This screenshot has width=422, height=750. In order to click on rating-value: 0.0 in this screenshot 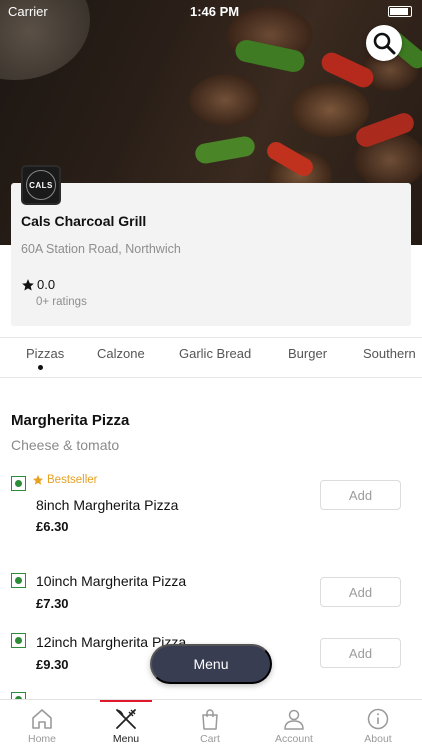, I will do `click(46, 284)`.